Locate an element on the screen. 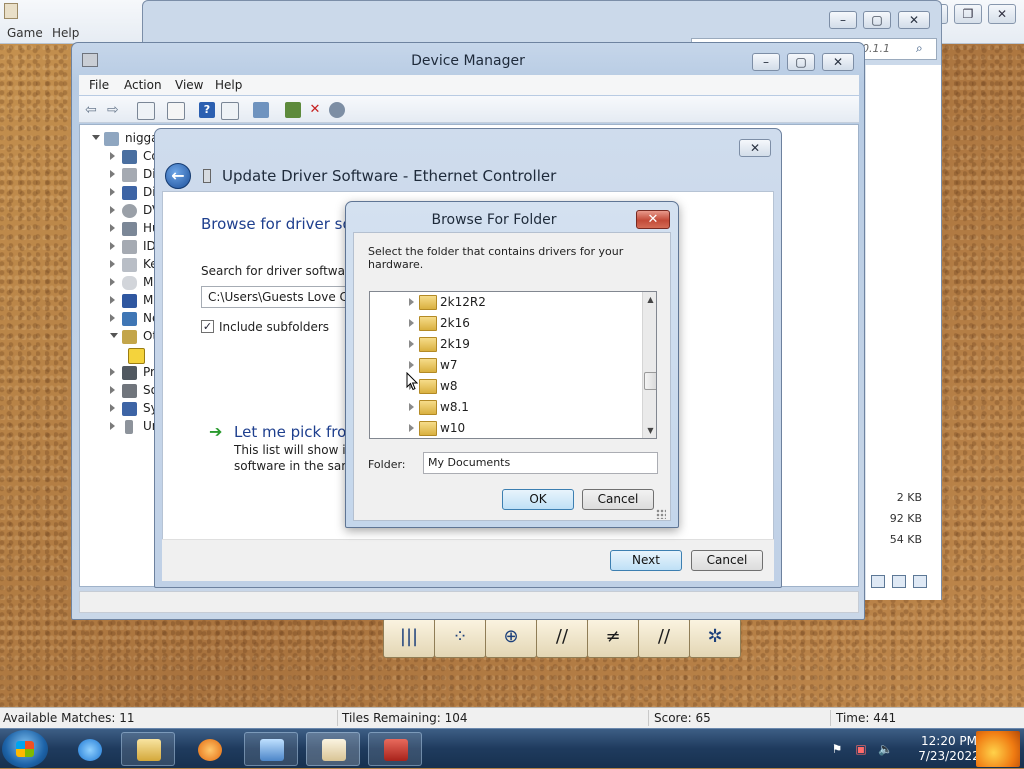  resize-grip is located at coordinates (661, 514).